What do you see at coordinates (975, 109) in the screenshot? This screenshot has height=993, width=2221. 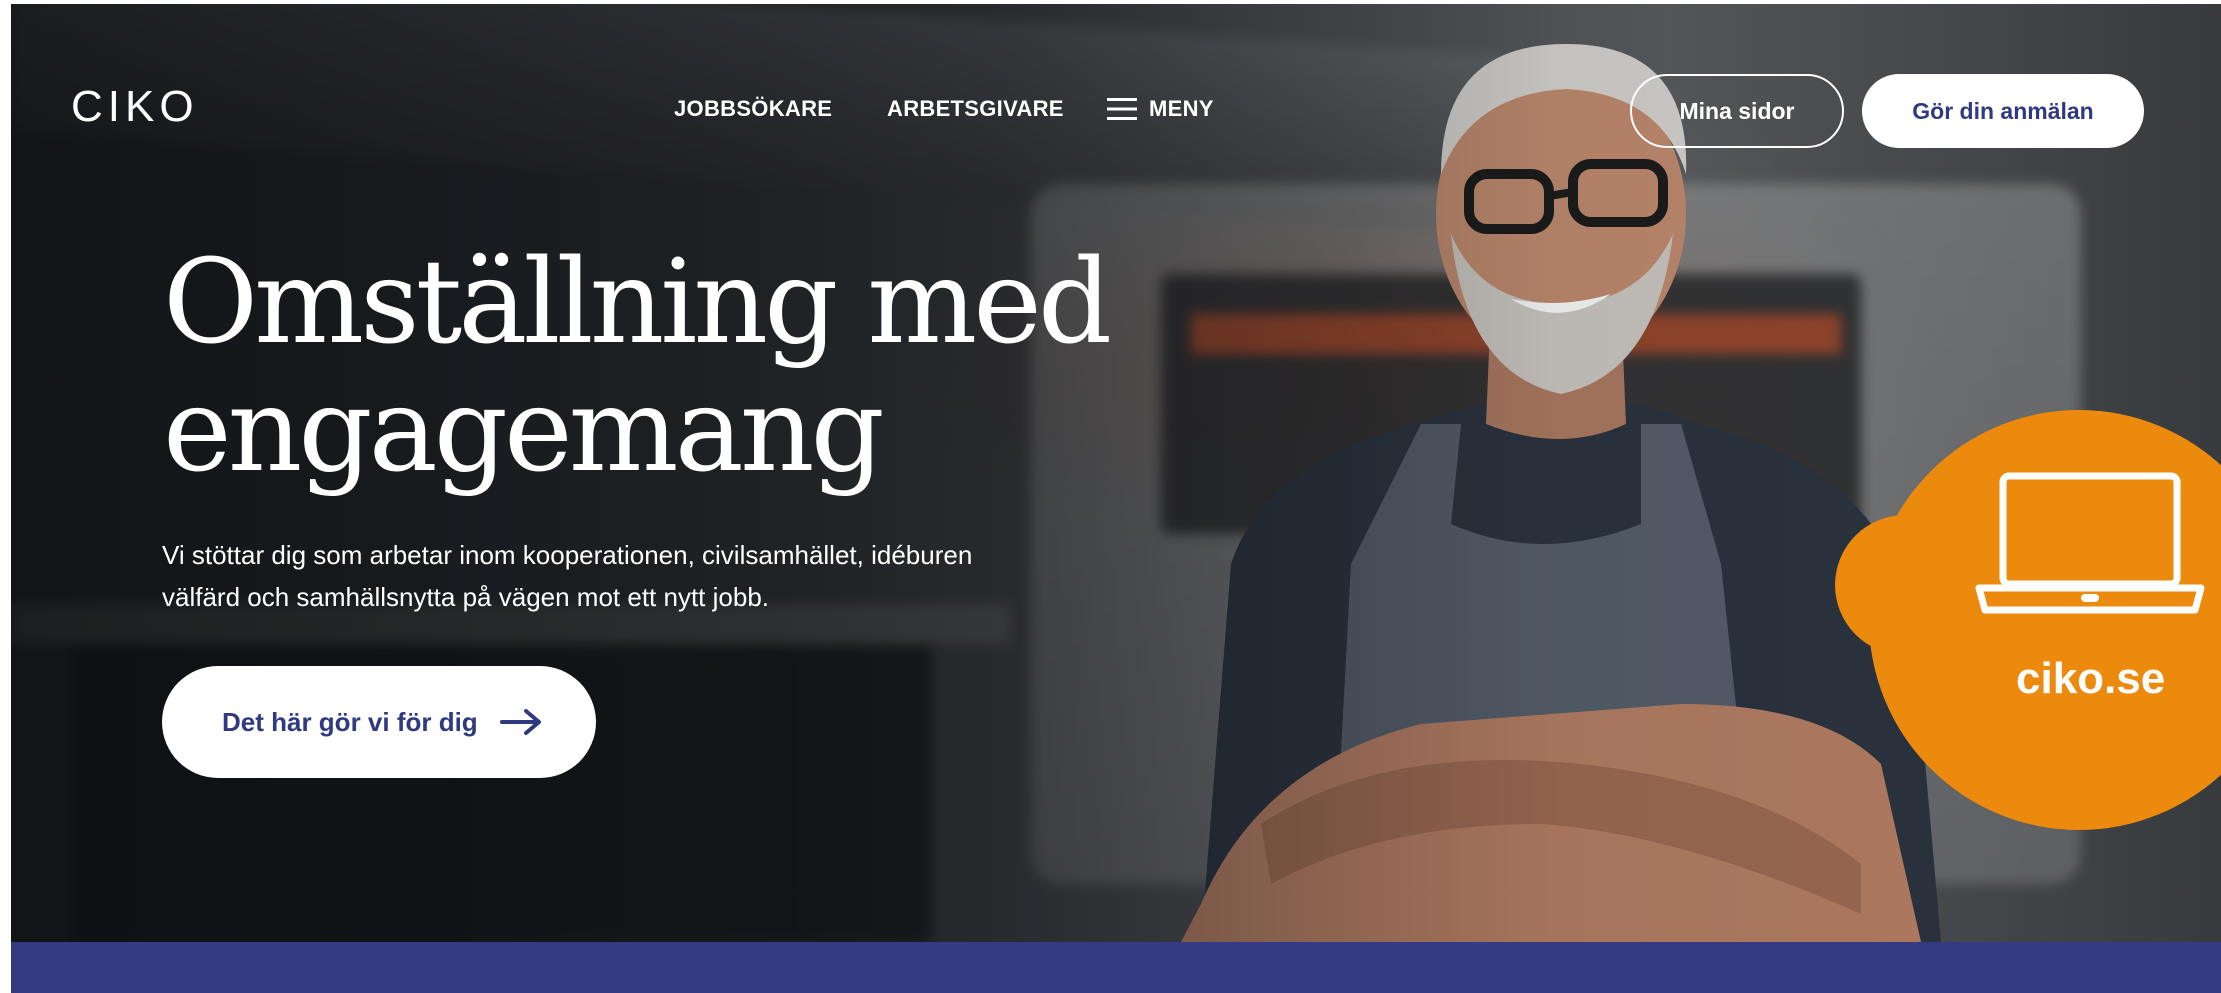 I see `nav-link-arbetsgivare: ARBETSGIVARE` at bounding box center [975, 109].